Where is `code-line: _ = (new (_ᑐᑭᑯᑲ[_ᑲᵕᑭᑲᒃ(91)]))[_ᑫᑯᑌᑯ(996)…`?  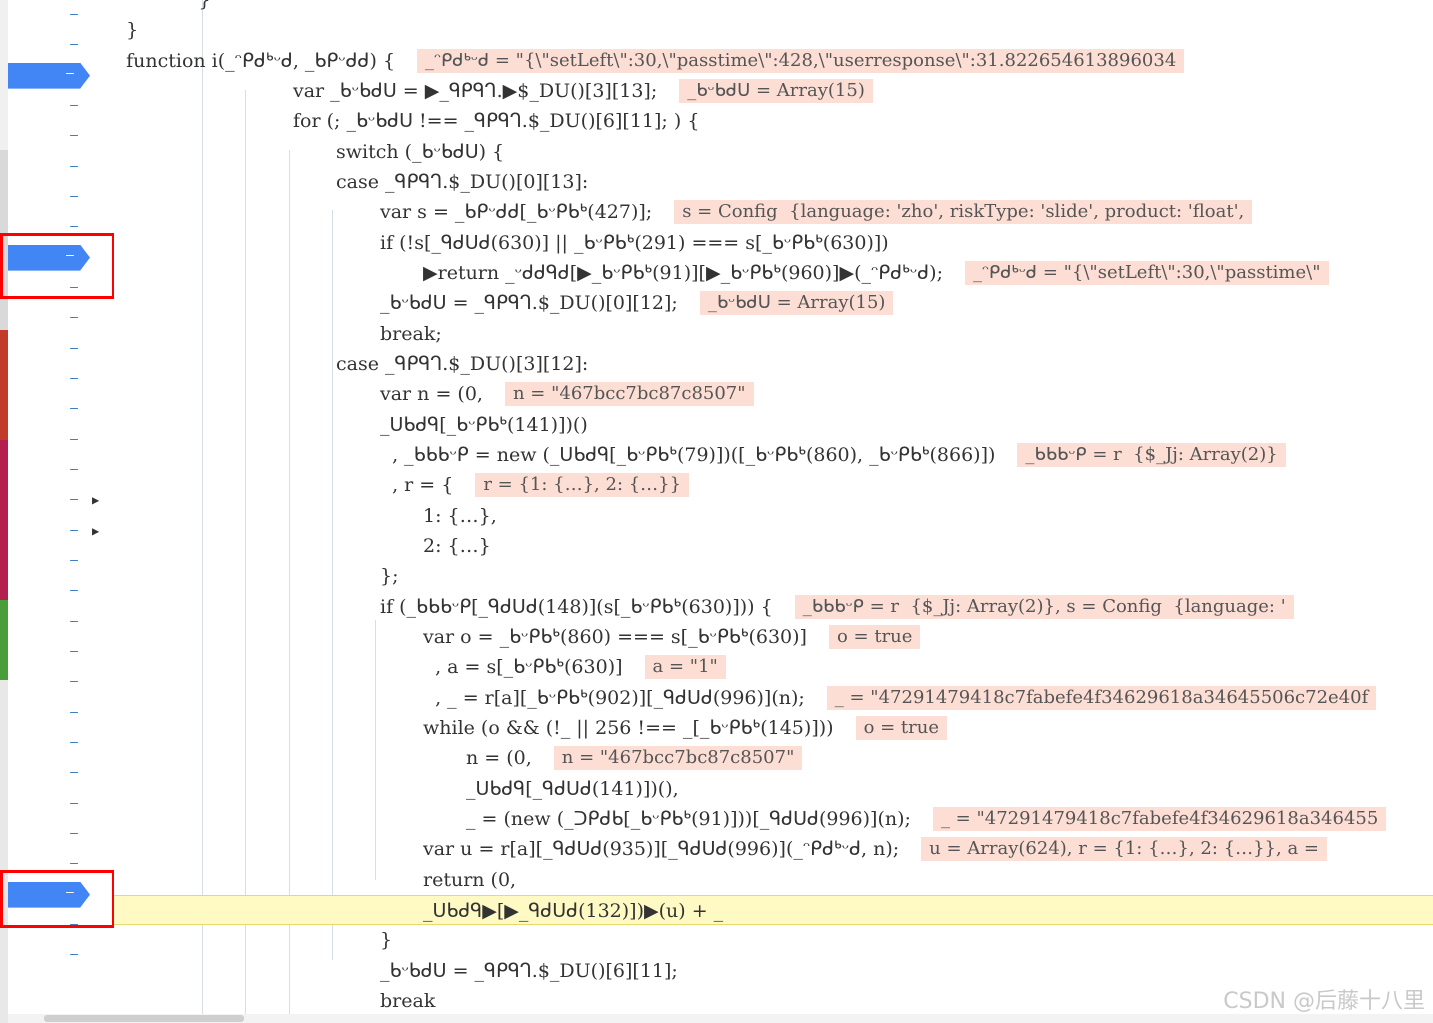
code-line: _ = (new (_ᑐᑭᑯᑲ[_ᑲᵕᑭᑲᒃ(91)]))[_ᑫᑯᑌᑯ(996)… is located at coordinates (773, 819).